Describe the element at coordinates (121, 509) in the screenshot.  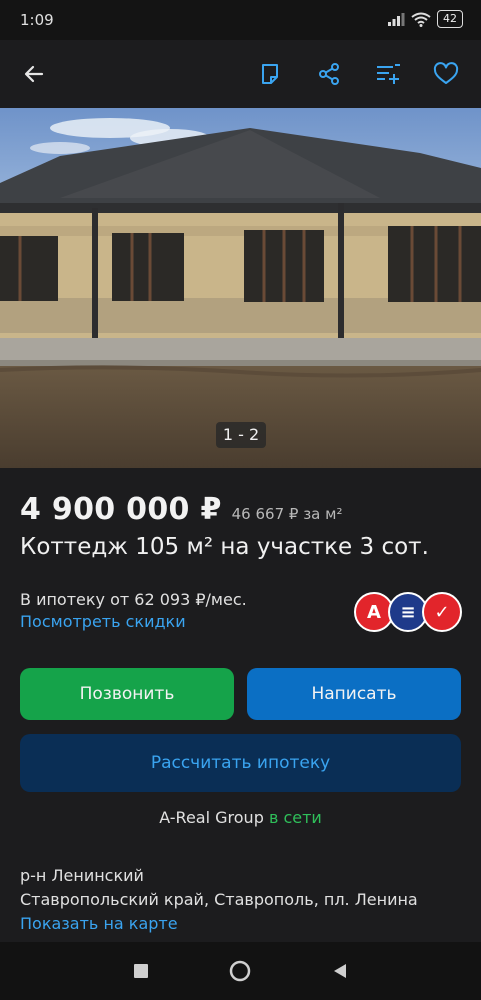
I see `price: 4 900 000 ₽` at that location.